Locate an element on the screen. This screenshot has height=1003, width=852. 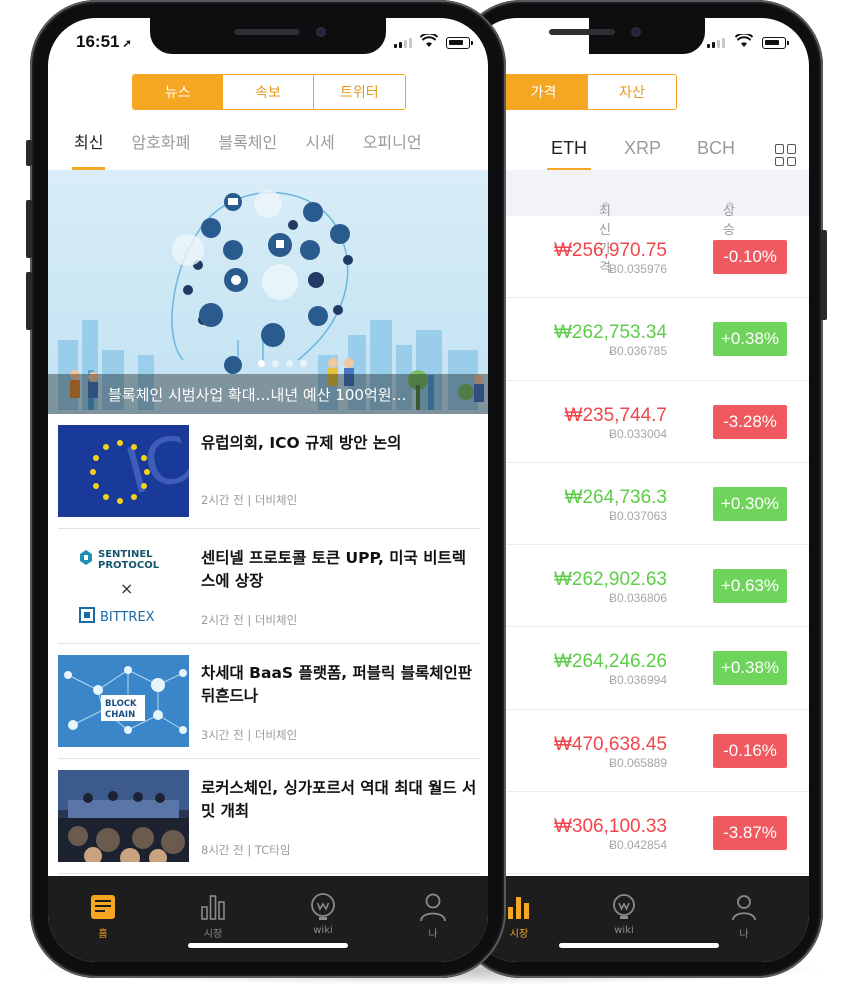
market-tabbar: 시장 wiki 나 is located at coordinates (639, 919).